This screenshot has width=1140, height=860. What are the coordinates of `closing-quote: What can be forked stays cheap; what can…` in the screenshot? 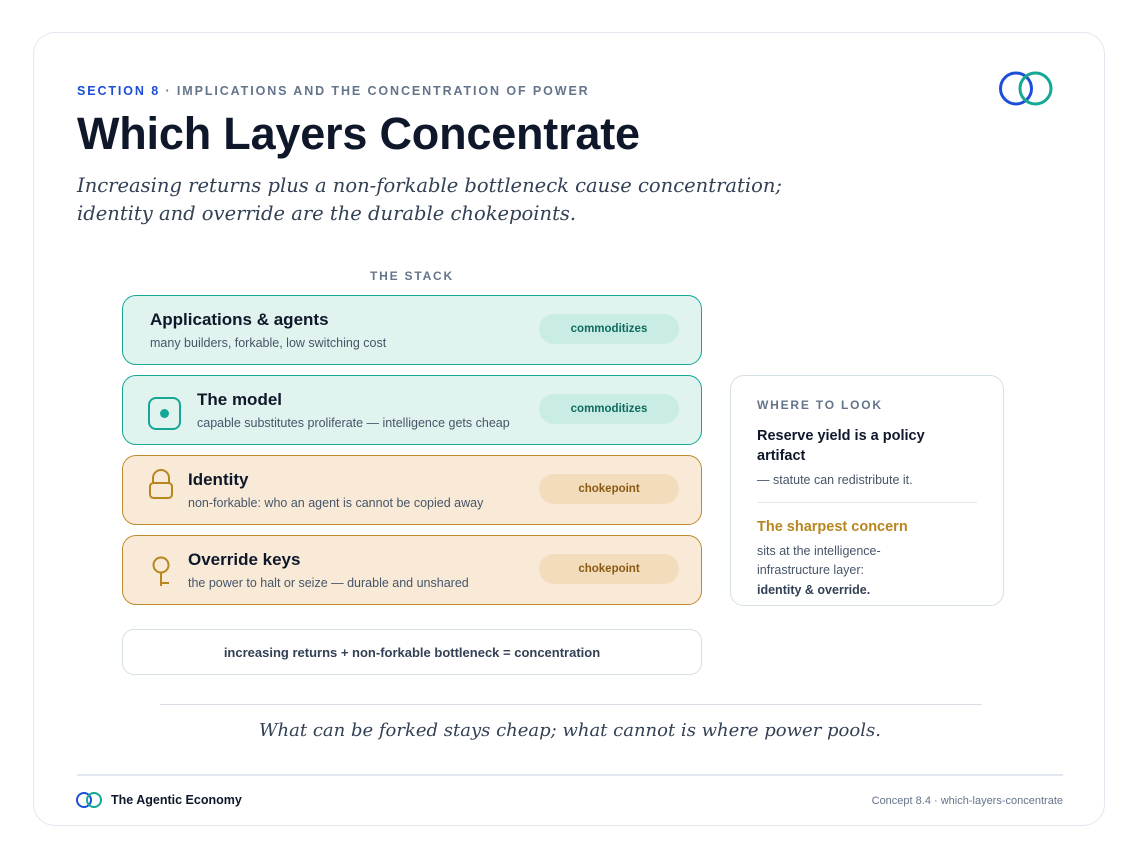 It's located at (570, 730).